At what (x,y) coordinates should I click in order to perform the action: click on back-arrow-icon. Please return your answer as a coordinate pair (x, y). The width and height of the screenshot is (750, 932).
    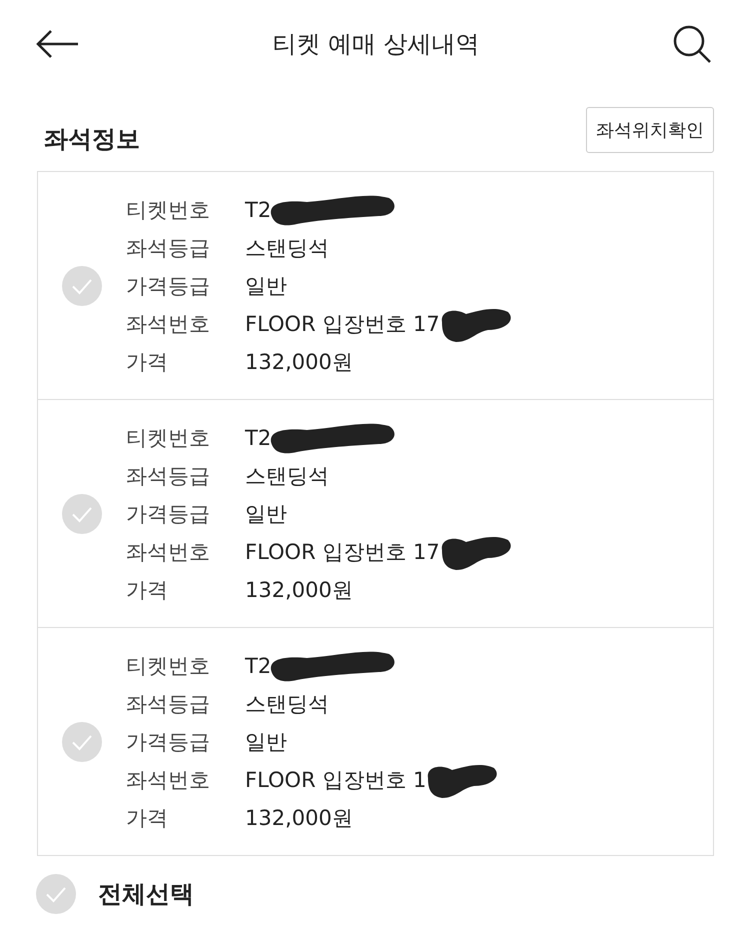
    Looking at the image, I should click on (58, 43).